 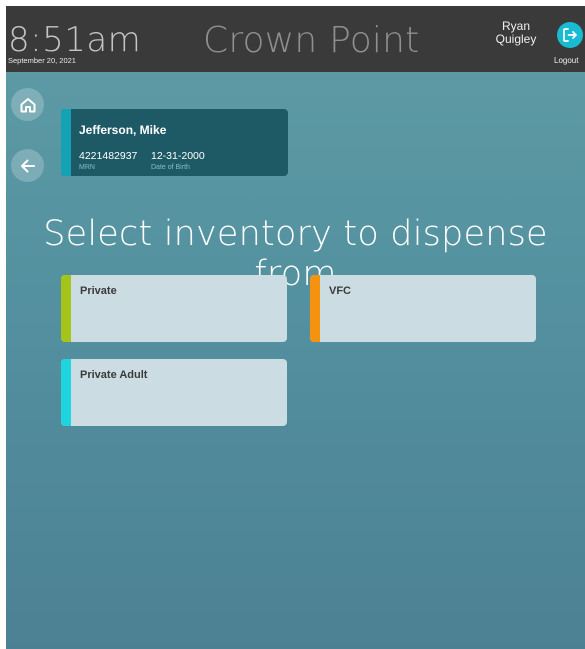 What do you see at coordinates (66, 142) in the screenshot?
I see `patient-card-accent` at bounding box center [66, 142].